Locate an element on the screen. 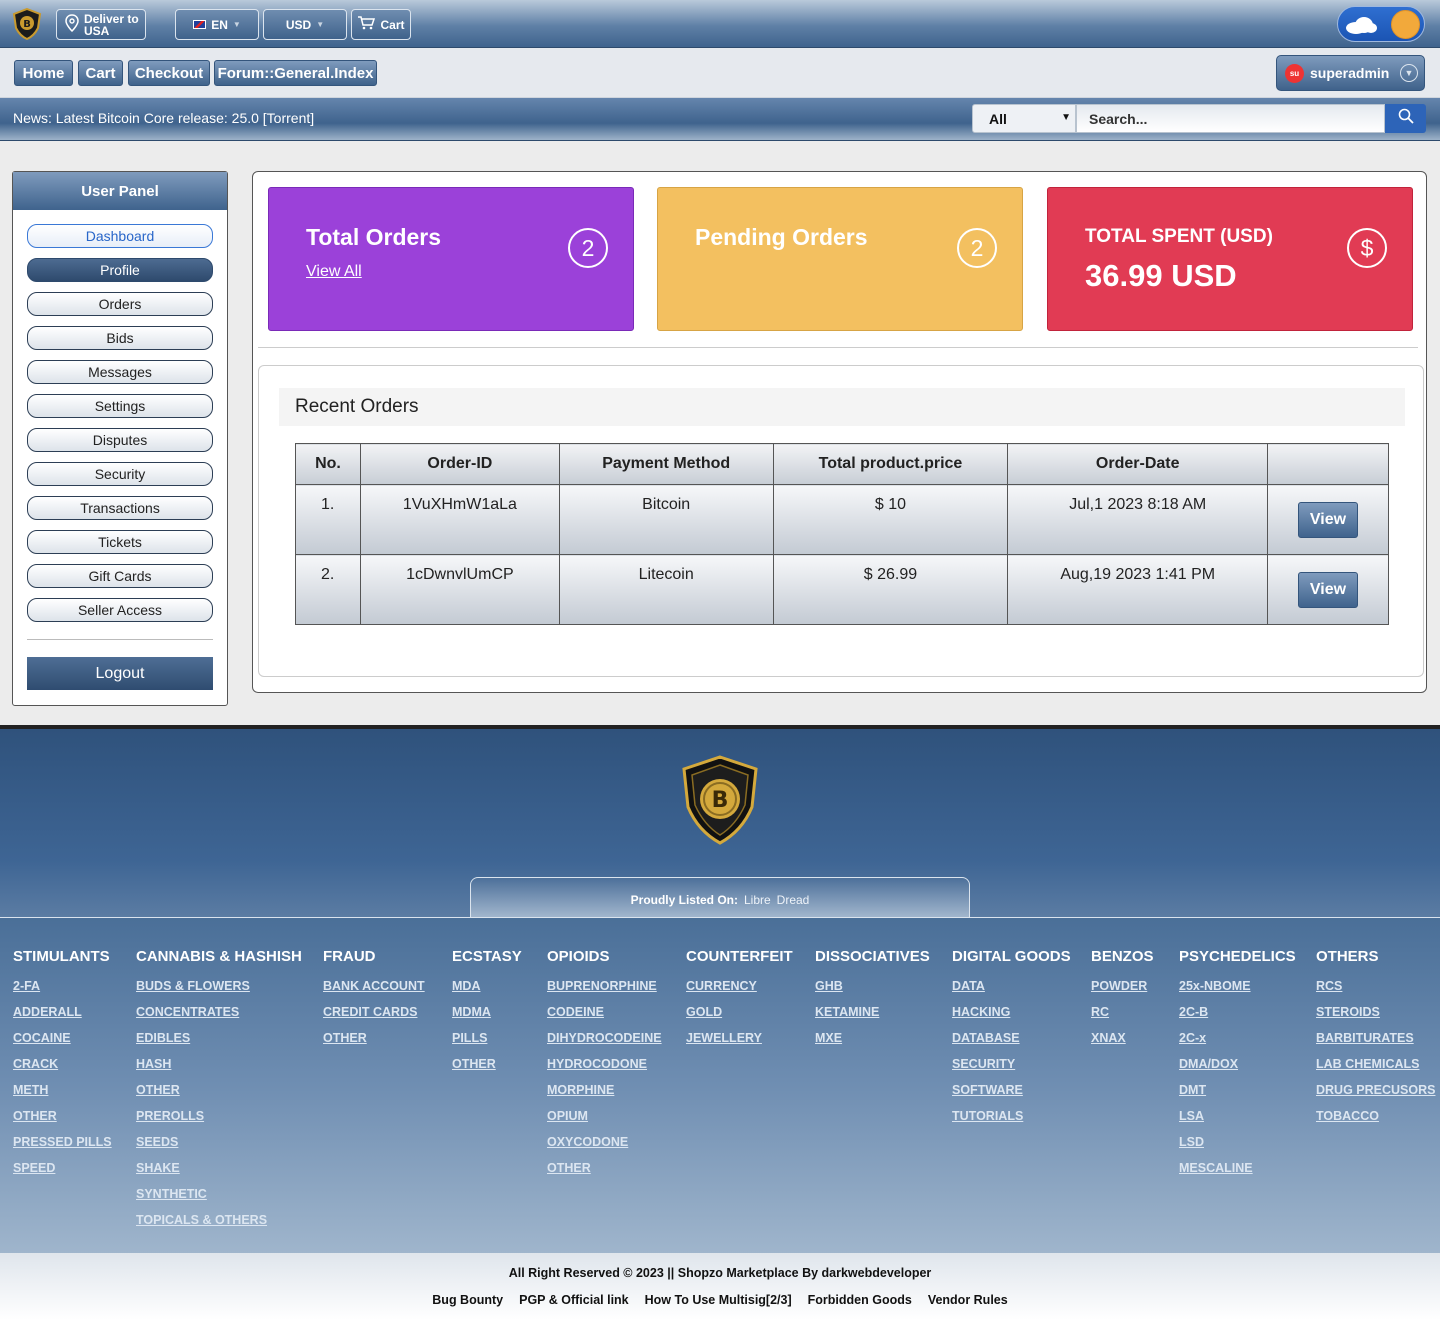  footer-link: CRACK is located at coordinates (62, 1070).